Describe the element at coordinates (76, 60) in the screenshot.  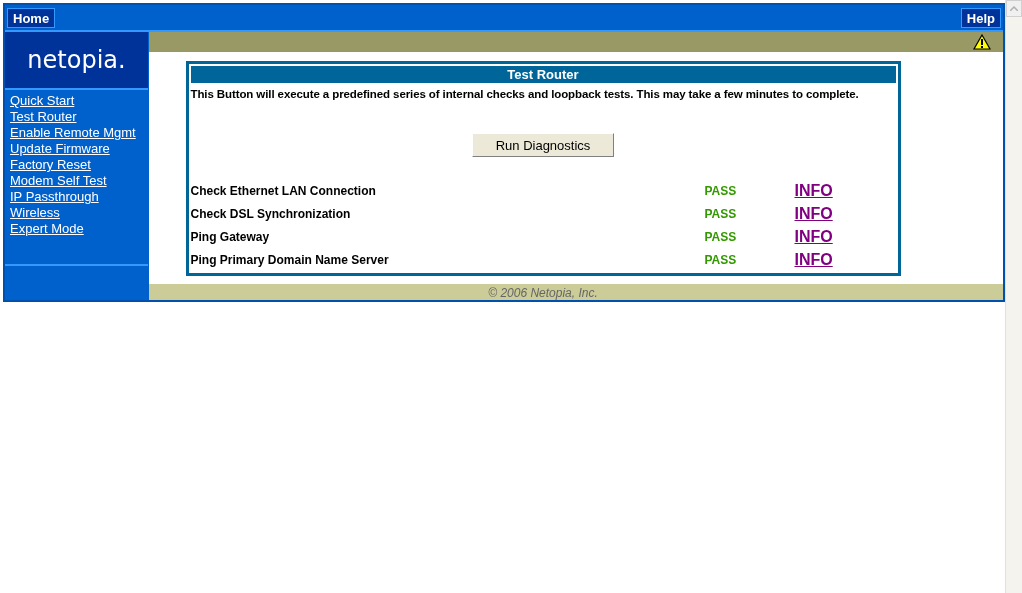
I see `netopia-logo: netopia.` at that location.